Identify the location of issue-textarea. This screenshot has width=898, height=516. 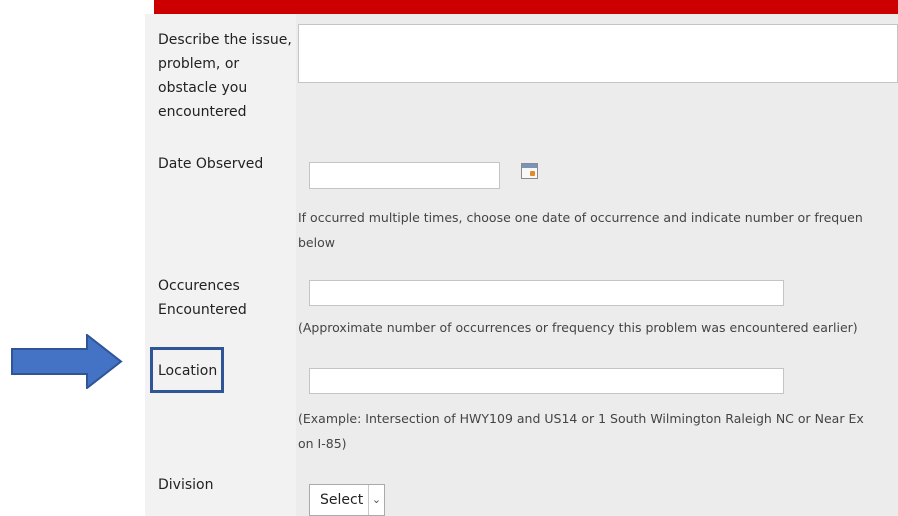
(598, 53).